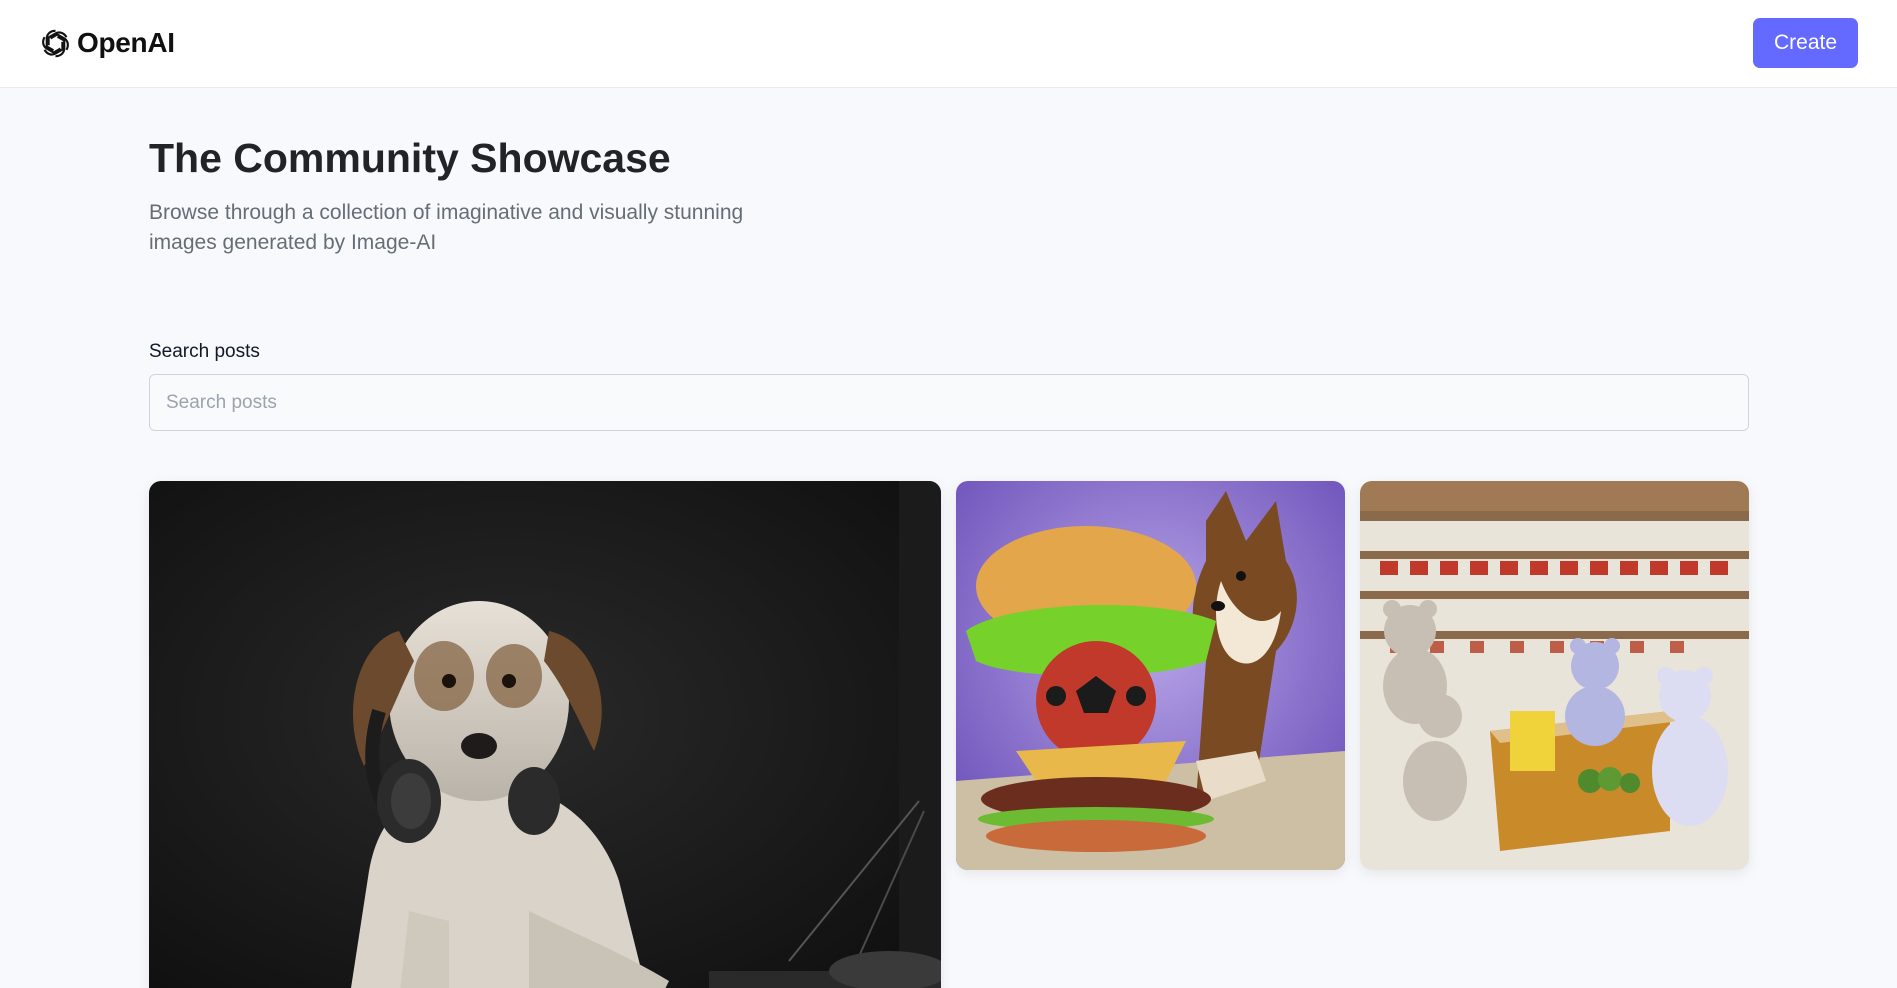  Describe the element at coordinates (55, 43) in the screenshot. I see `openai-logo-icon` at that location.